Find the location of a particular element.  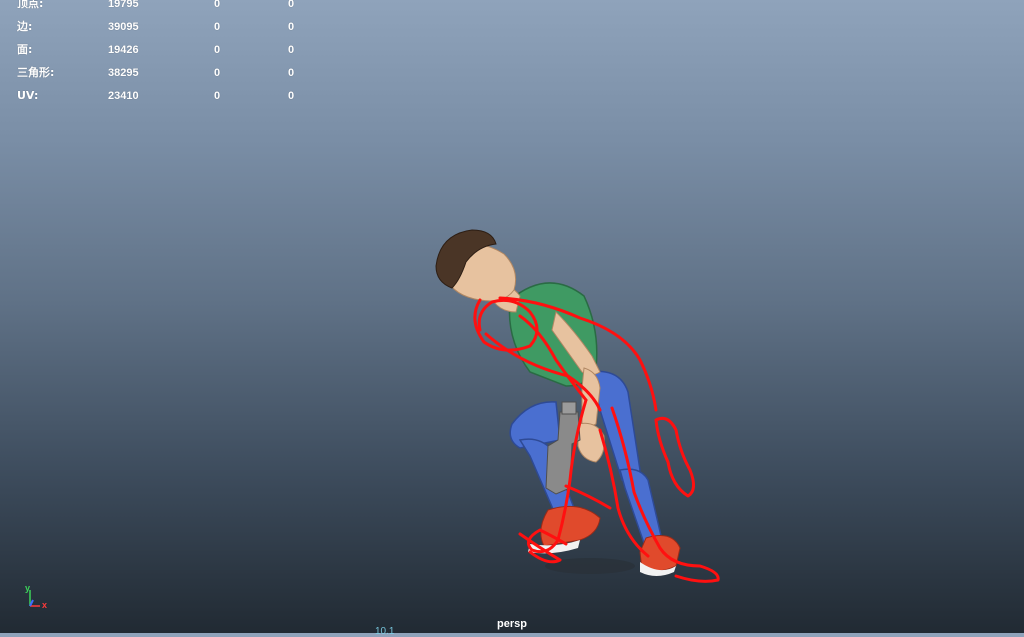

hud-value-total: 38295 is located at coordinates (123, 73).